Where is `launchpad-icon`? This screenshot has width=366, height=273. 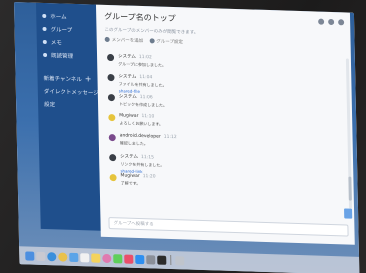 launchpad-icon is located at coordinates (41, 256).